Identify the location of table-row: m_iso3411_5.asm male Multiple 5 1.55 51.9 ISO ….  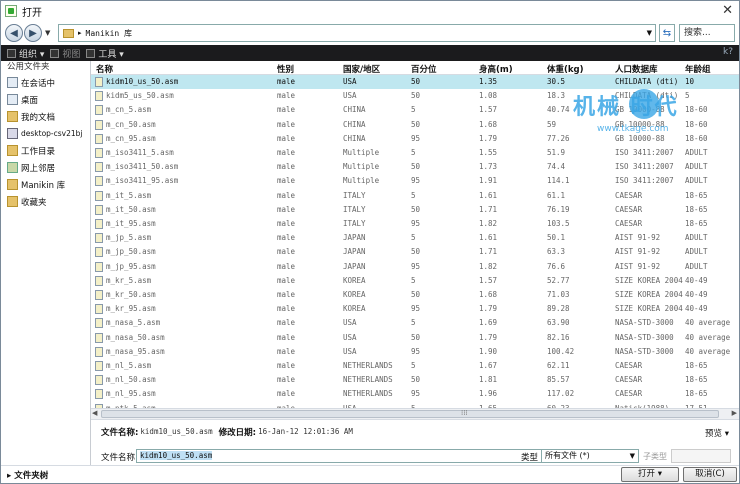
(415, 153).